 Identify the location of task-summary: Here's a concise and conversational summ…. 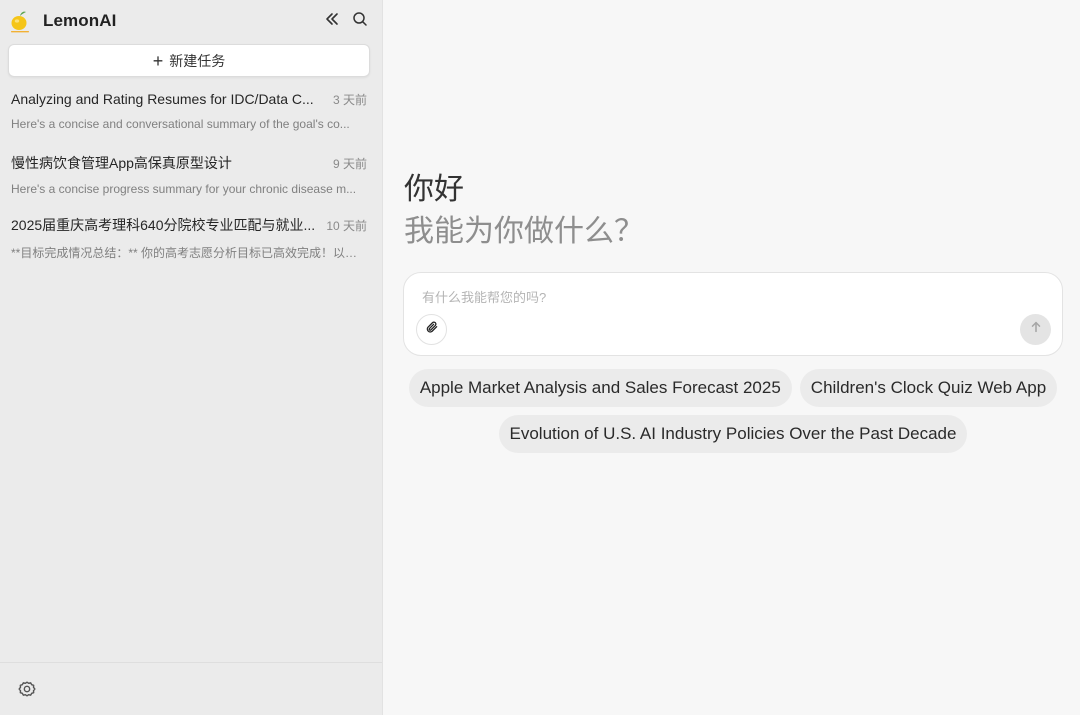
(180, 124).